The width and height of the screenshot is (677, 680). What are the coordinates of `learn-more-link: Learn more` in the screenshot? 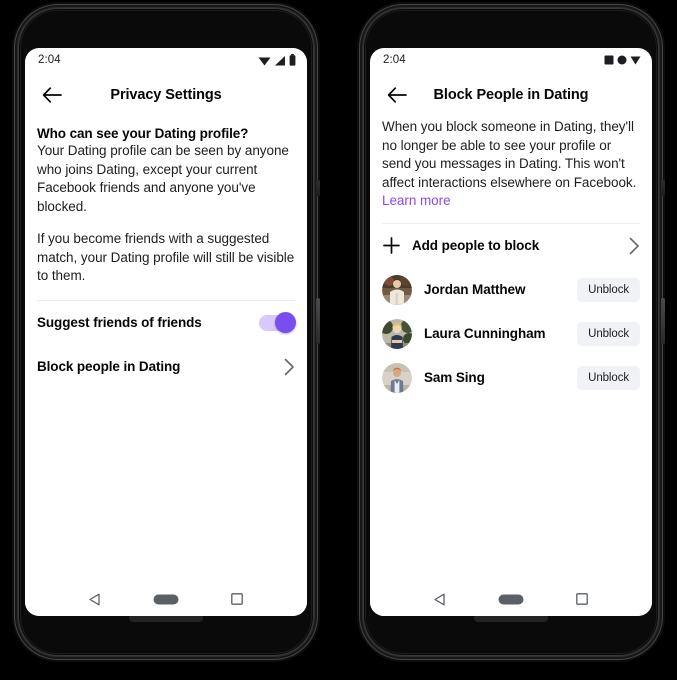 It's located at (416, 201).